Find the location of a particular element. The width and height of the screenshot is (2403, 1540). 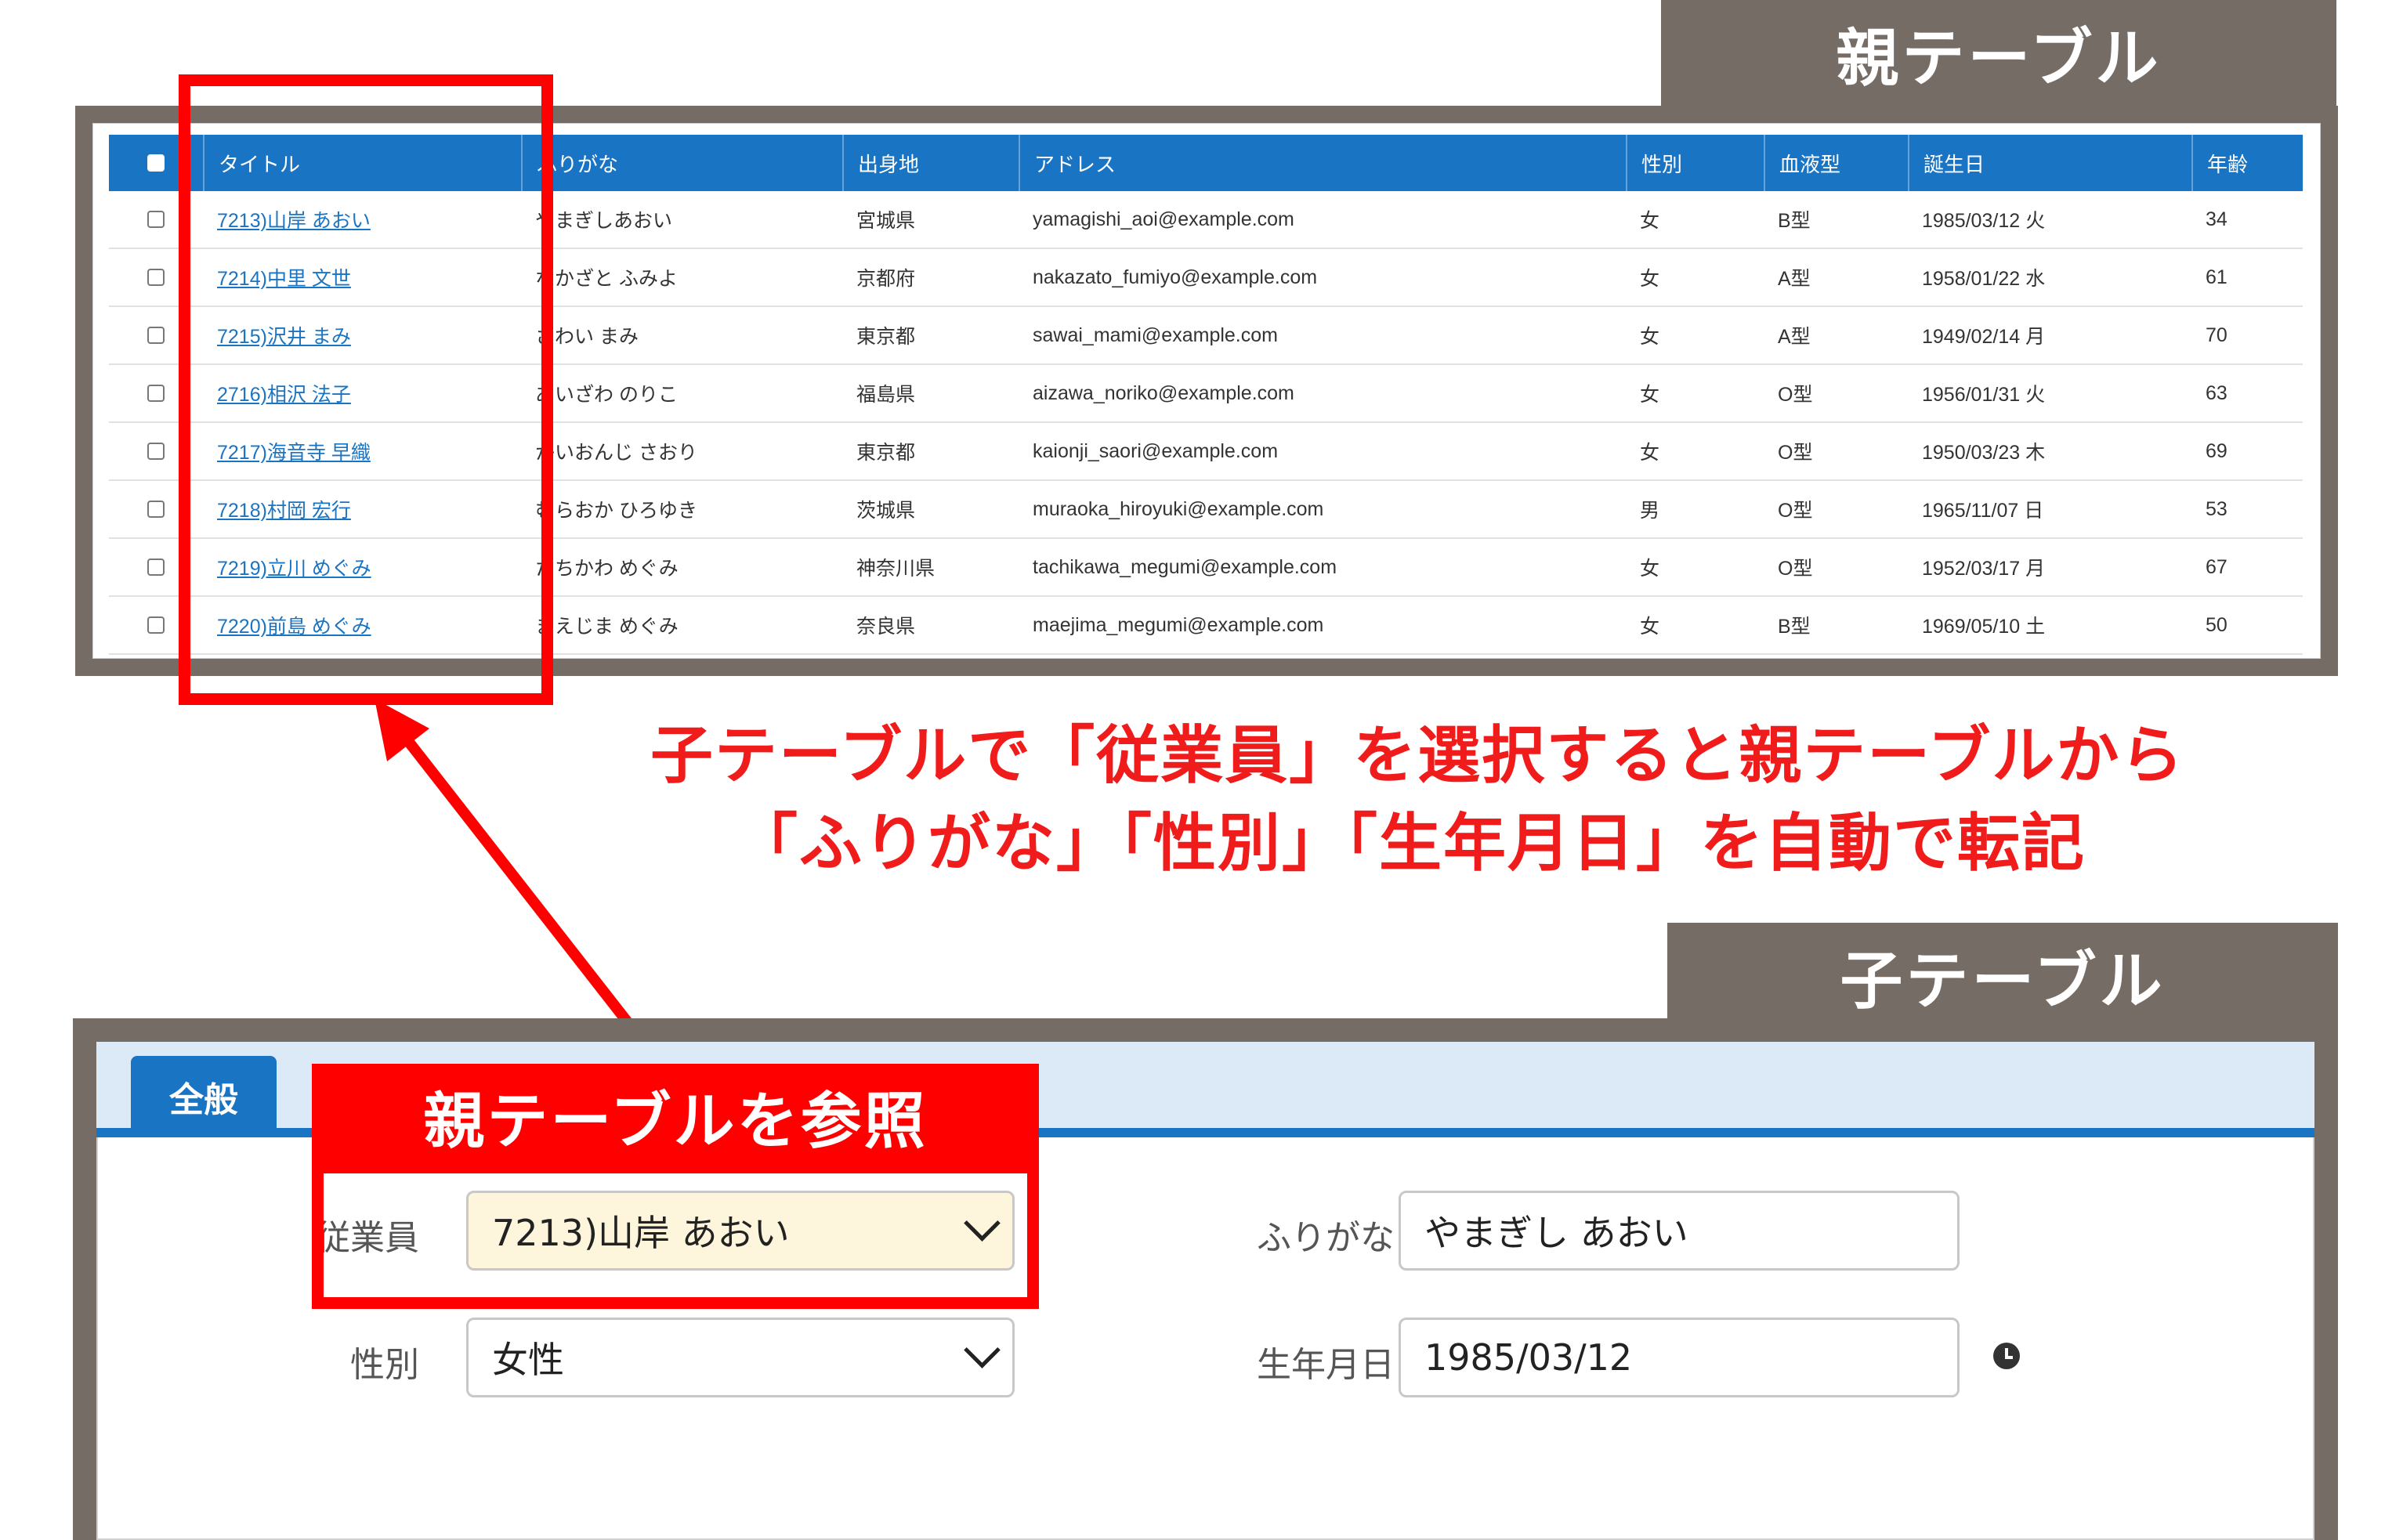

header-blood-type: 血液型 is located at coordinates (1836, 163).